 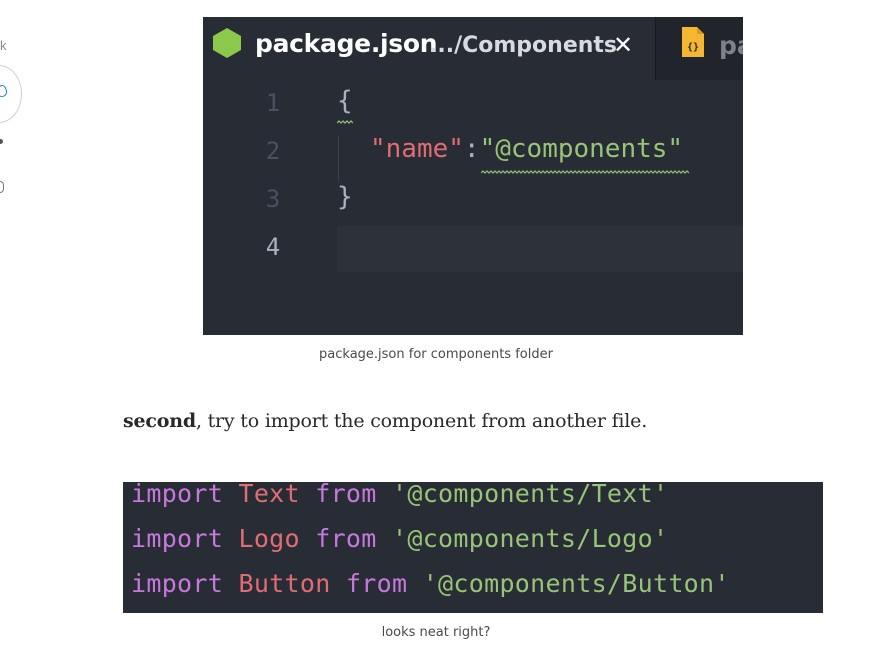 I want to click on second-tab-title: pa, so click(x=731, y=45).